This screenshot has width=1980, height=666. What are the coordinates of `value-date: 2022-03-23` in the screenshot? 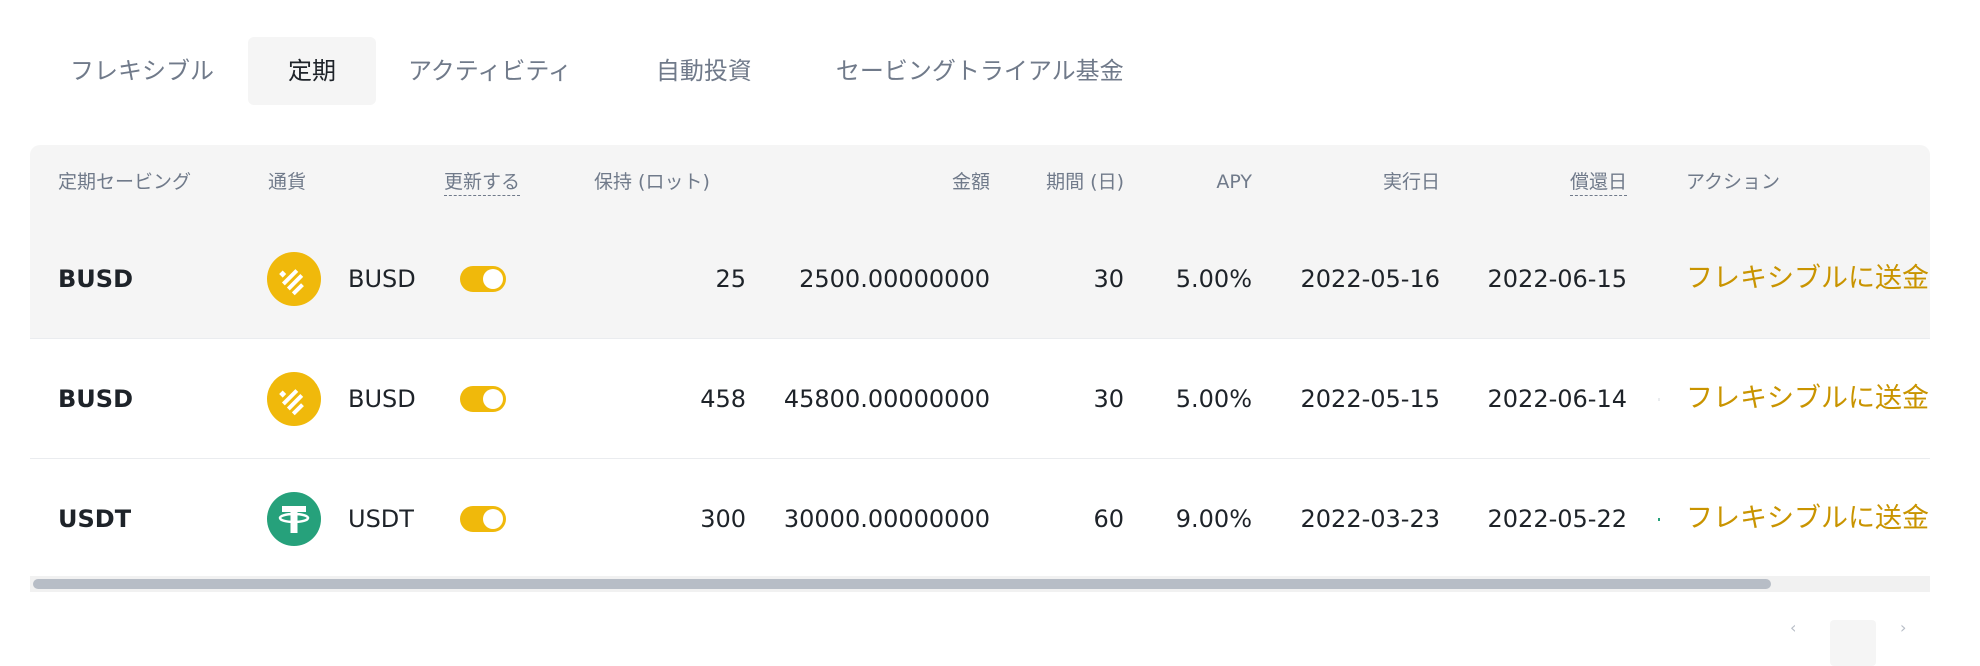 It's located at (1370, 519).